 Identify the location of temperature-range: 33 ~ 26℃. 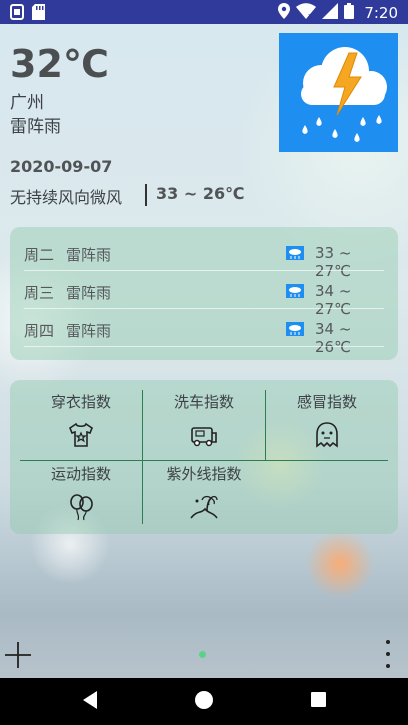
(200, 193).